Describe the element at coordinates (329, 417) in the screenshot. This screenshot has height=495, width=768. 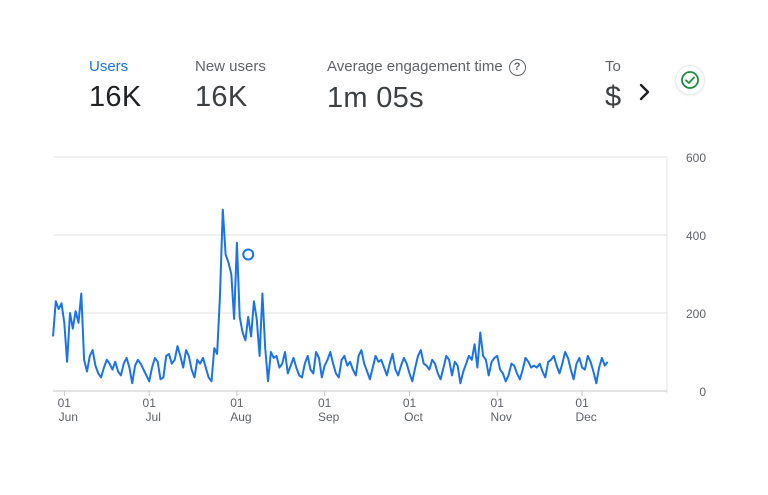
I see `x-tick-month: Sep` at that location.